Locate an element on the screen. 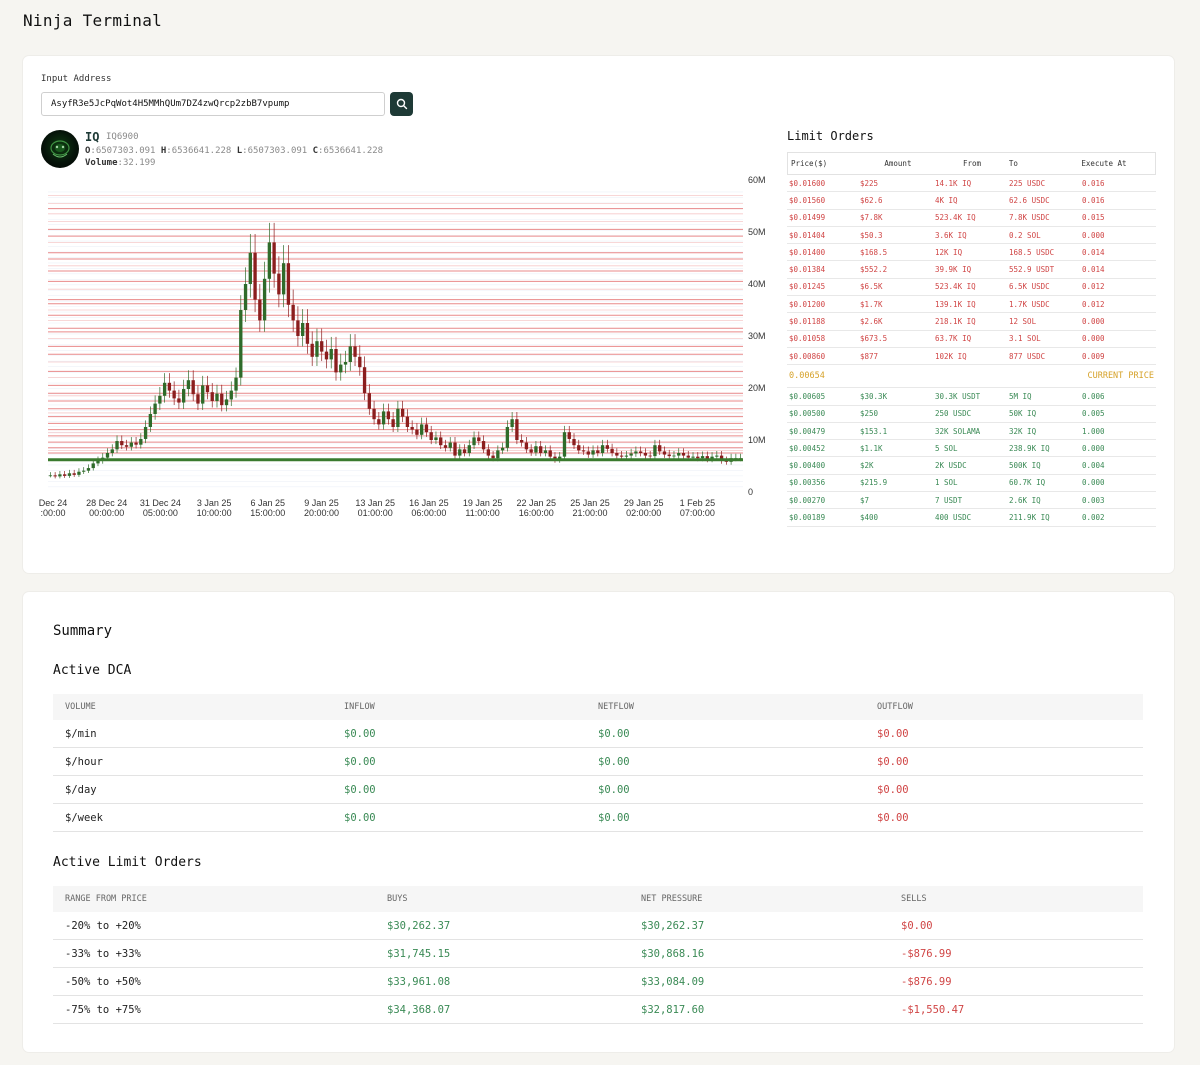  order-cell: $153.1 is located at coordinates (874, 431).